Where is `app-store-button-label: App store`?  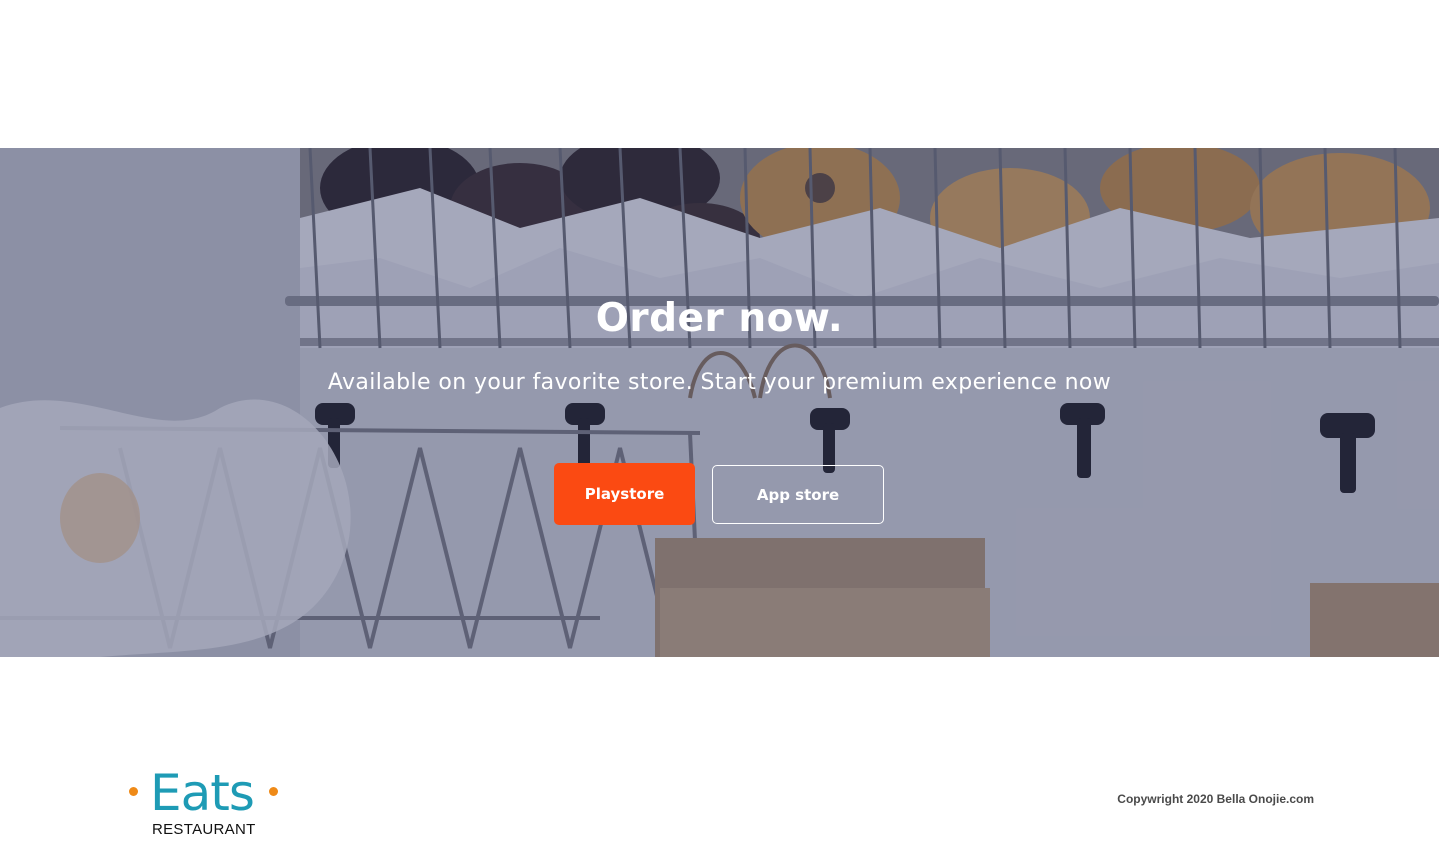 app-store-button-label: App store is located at coordinates (798, 494).